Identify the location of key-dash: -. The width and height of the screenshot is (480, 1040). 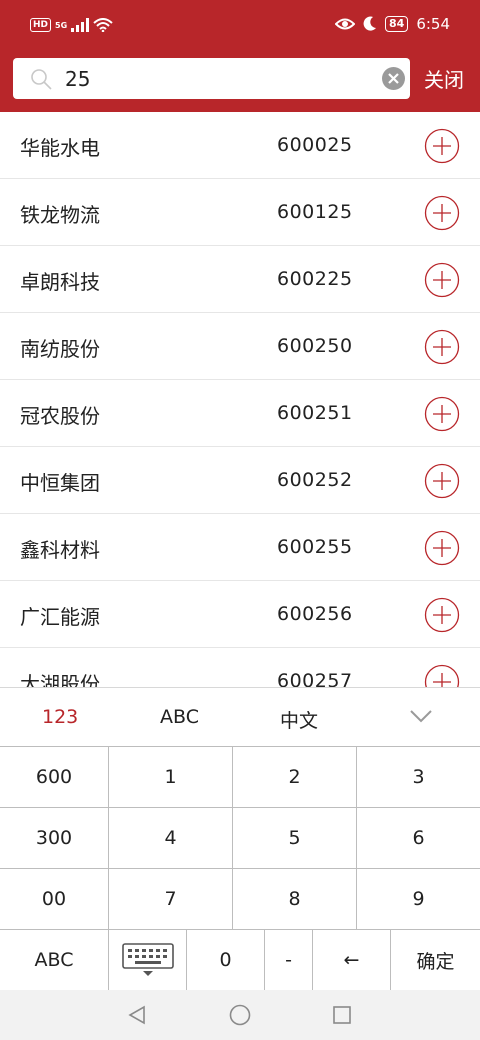
(289, 960).